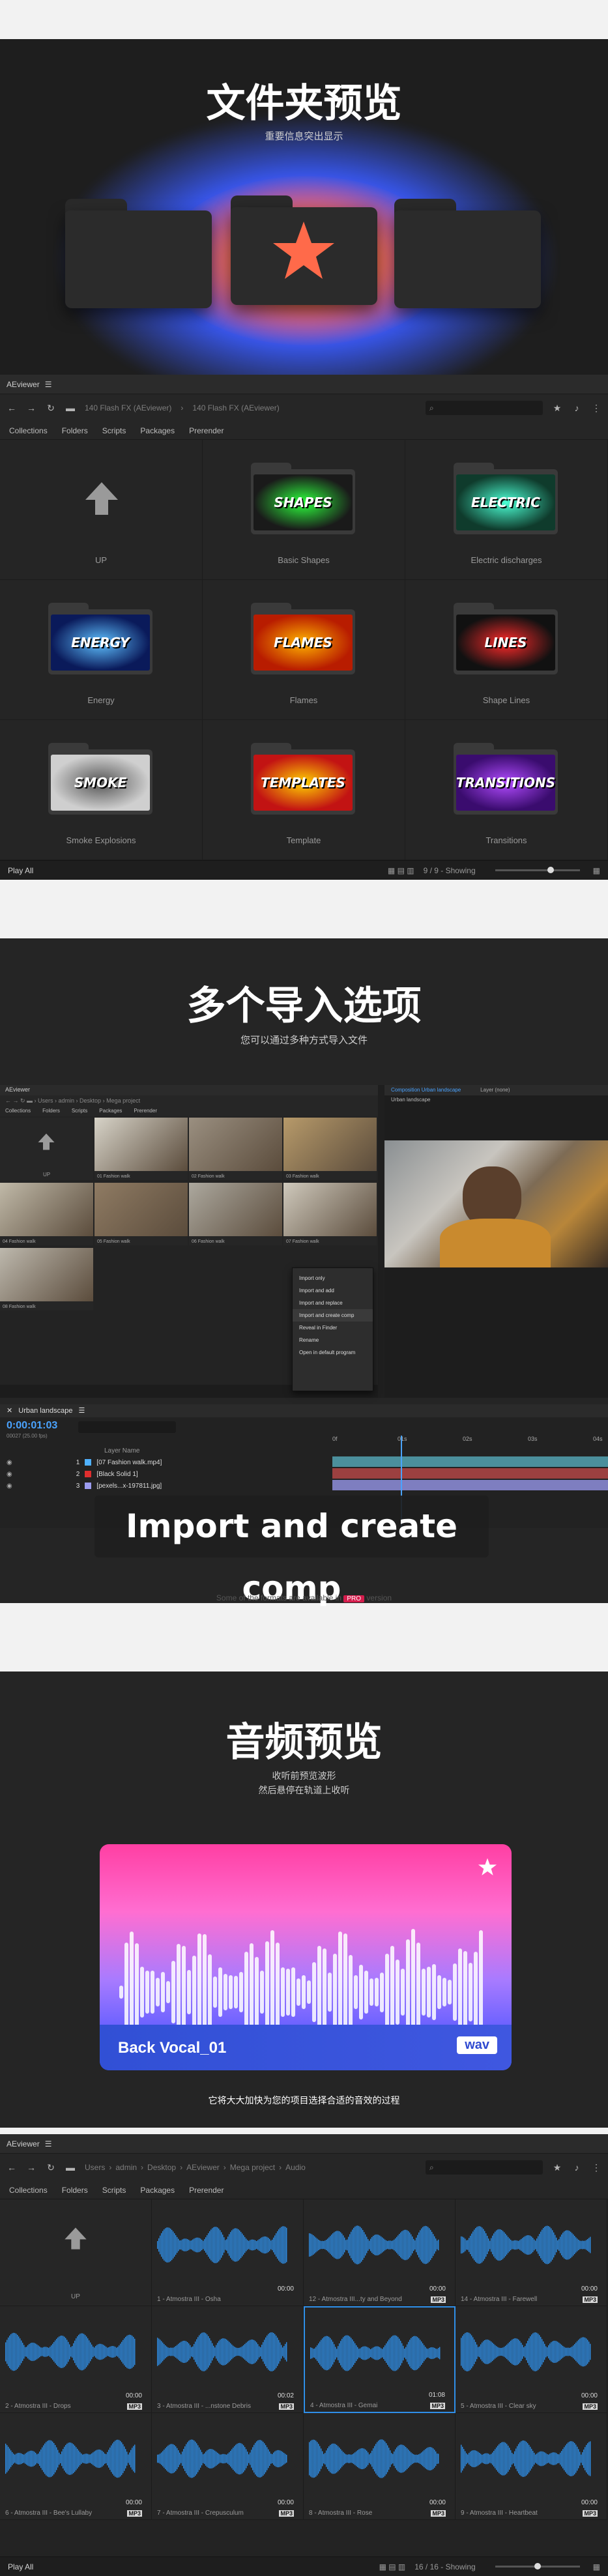 The image size is (608, 2576). I want to click on timeline-search, so click(127, 1427).